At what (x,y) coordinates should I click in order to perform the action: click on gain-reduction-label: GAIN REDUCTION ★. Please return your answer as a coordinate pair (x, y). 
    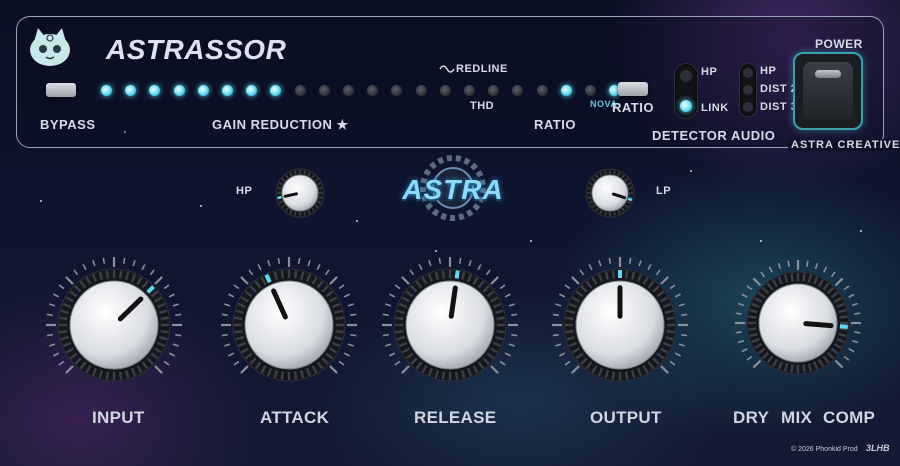
    Looking at the image, I should click on (280, 124).